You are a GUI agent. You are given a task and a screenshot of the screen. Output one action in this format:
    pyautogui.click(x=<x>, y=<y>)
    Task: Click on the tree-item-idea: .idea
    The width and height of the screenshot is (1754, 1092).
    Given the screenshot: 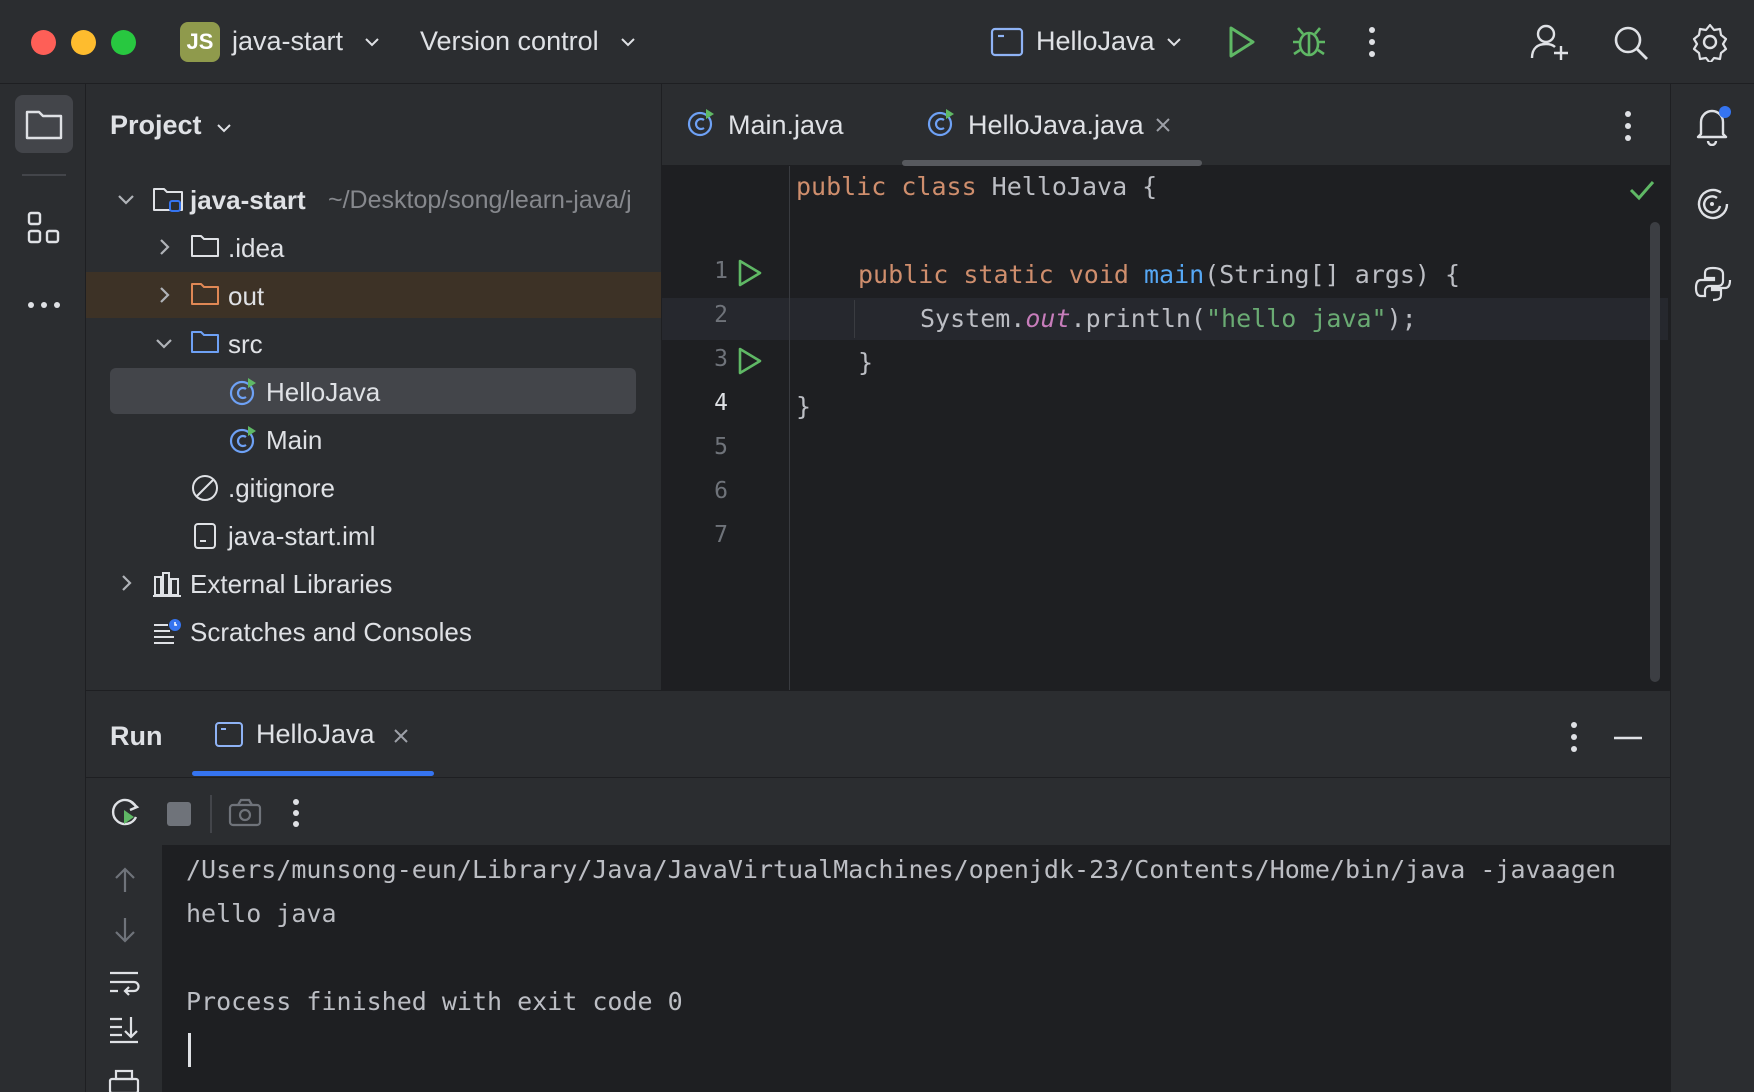 What is the action you would take?
    pyautogui.click(x=373, y=247)
    